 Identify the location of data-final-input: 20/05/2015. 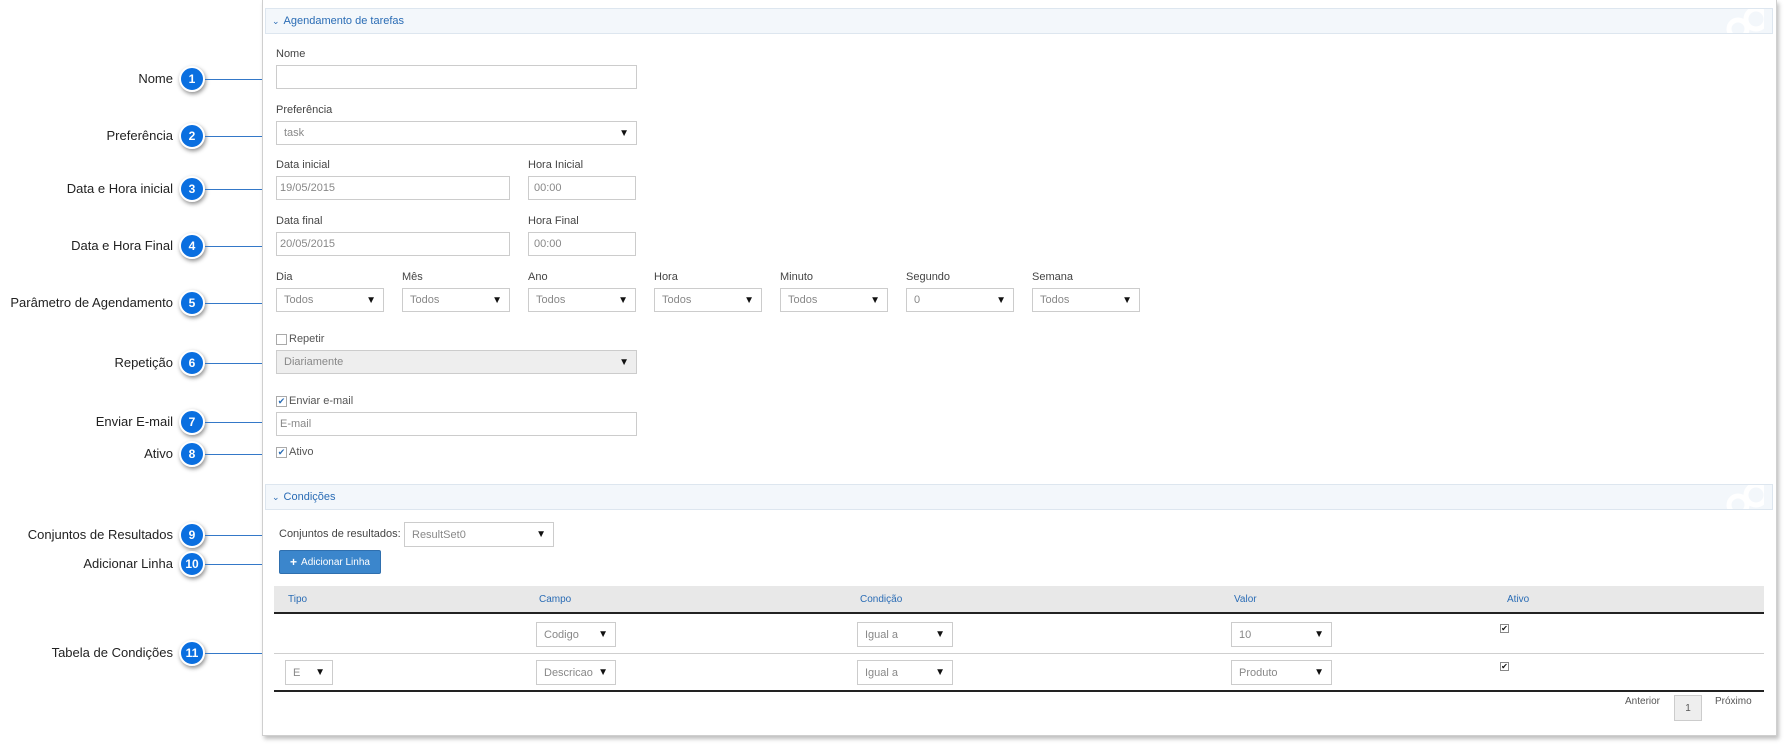
(393, 244).